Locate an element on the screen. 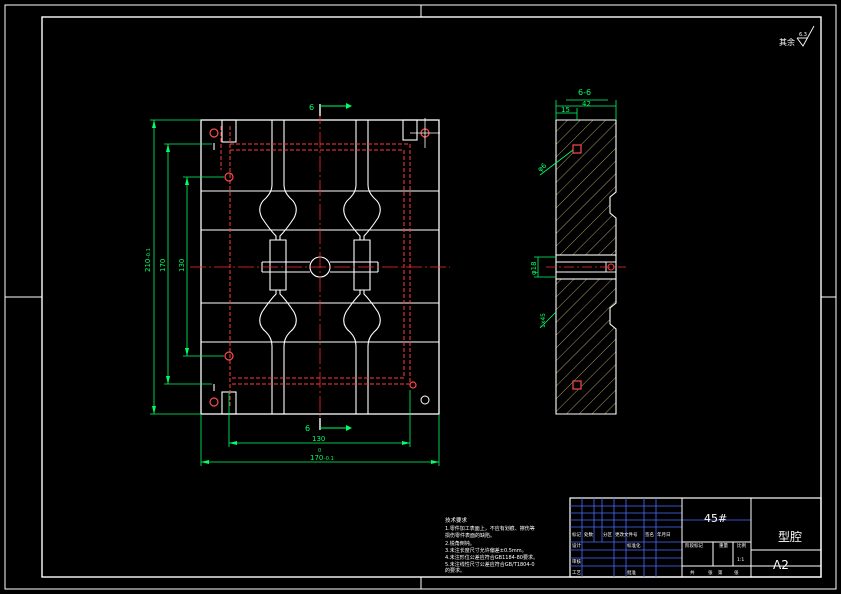 This screenshot has width=841, height=594. label-weight: 重量 is located at coordinates (723, 545).